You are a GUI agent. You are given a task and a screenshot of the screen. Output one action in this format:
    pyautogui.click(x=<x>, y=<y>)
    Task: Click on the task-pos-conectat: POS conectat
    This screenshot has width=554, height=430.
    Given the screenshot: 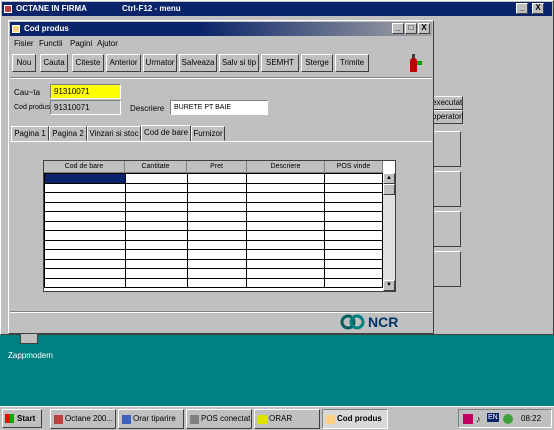 What is the action you would take?
    pyautogui.click(x=219, y=419)
    